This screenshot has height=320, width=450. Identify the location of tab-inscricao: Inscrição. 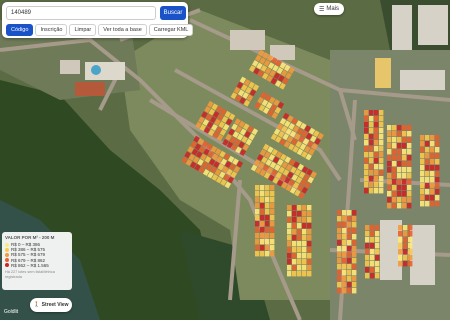
(51, 30).